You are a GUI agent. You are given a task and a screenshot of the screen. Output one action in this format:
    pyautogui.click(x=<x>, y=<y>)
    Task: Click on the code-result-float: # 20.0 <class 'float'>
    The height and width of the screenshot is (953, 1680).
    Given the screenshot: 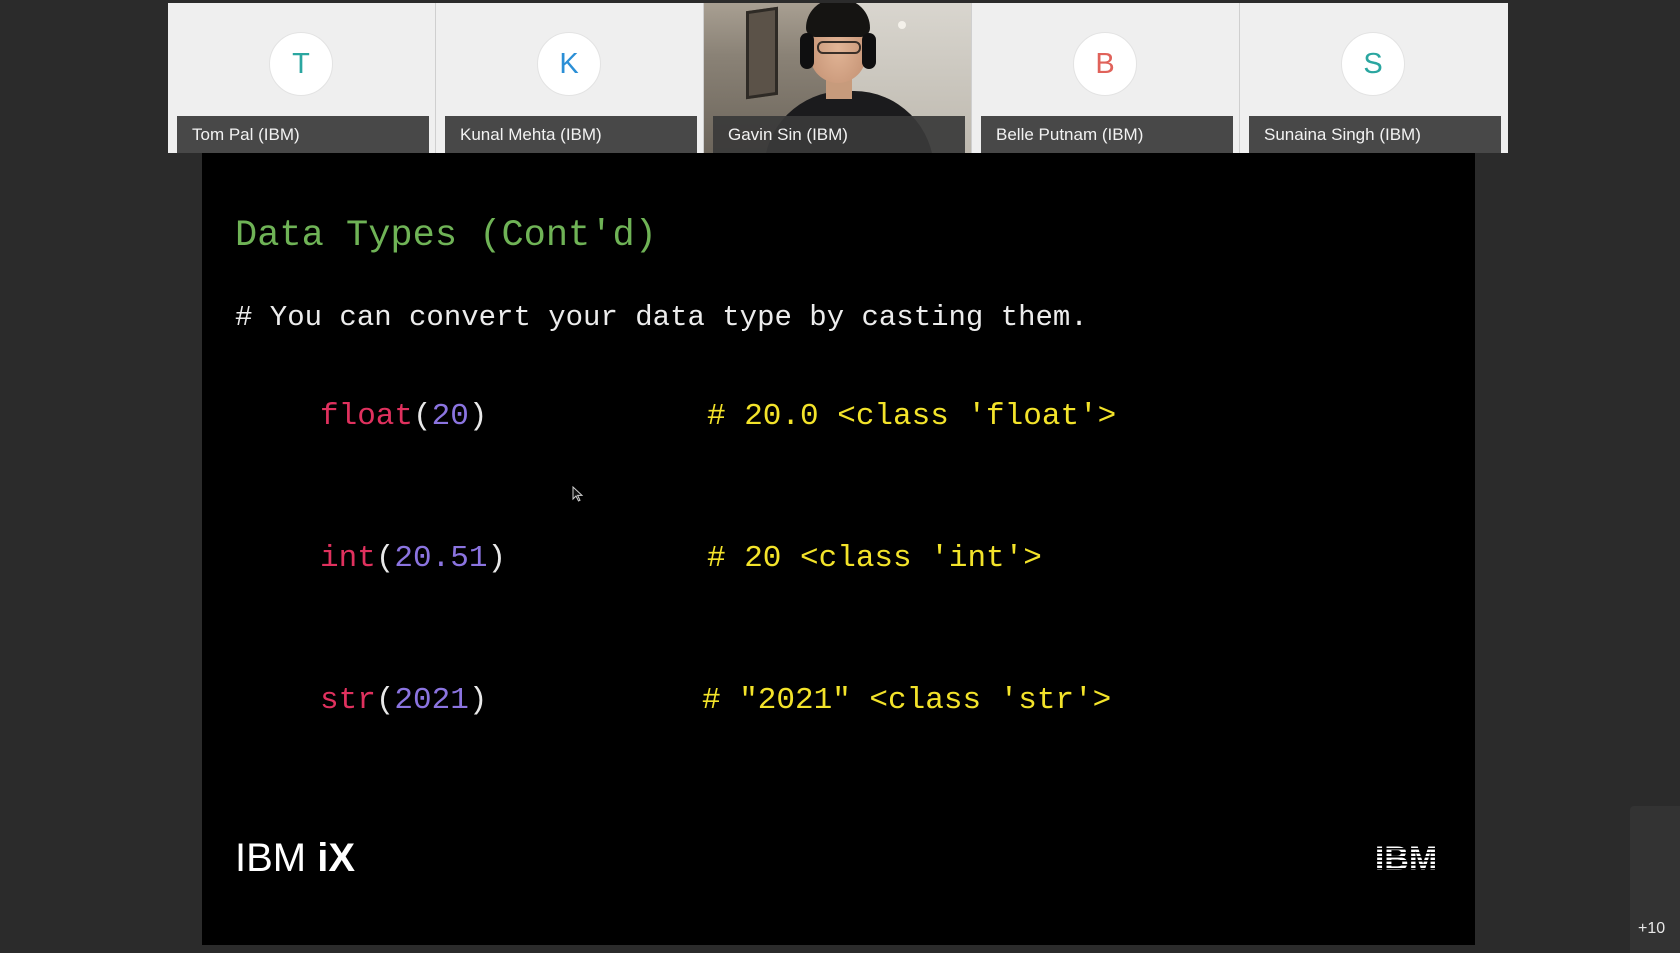 What is the action you would take?
    pyautogui.click(x=912, y=416)
    